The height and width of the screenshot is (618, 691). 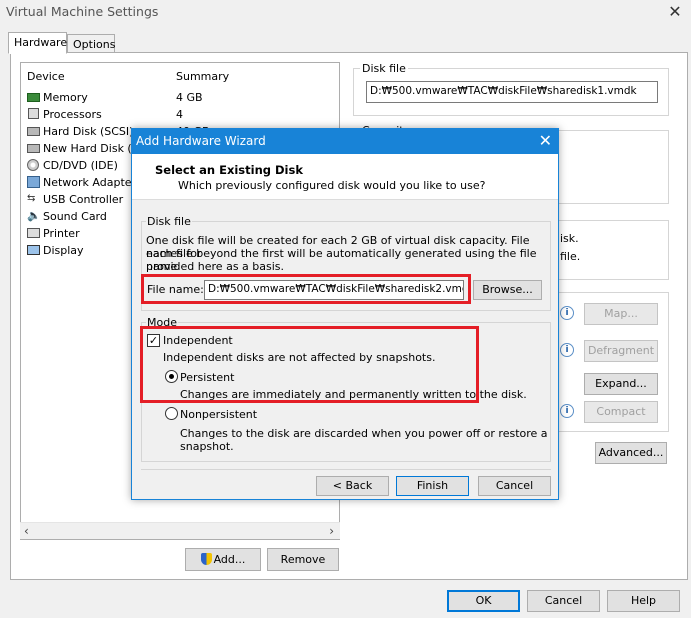 What do you see at coordinates (33, 113) in the screenshot?
I see `processor-icon` at bounding box center [33, 113].